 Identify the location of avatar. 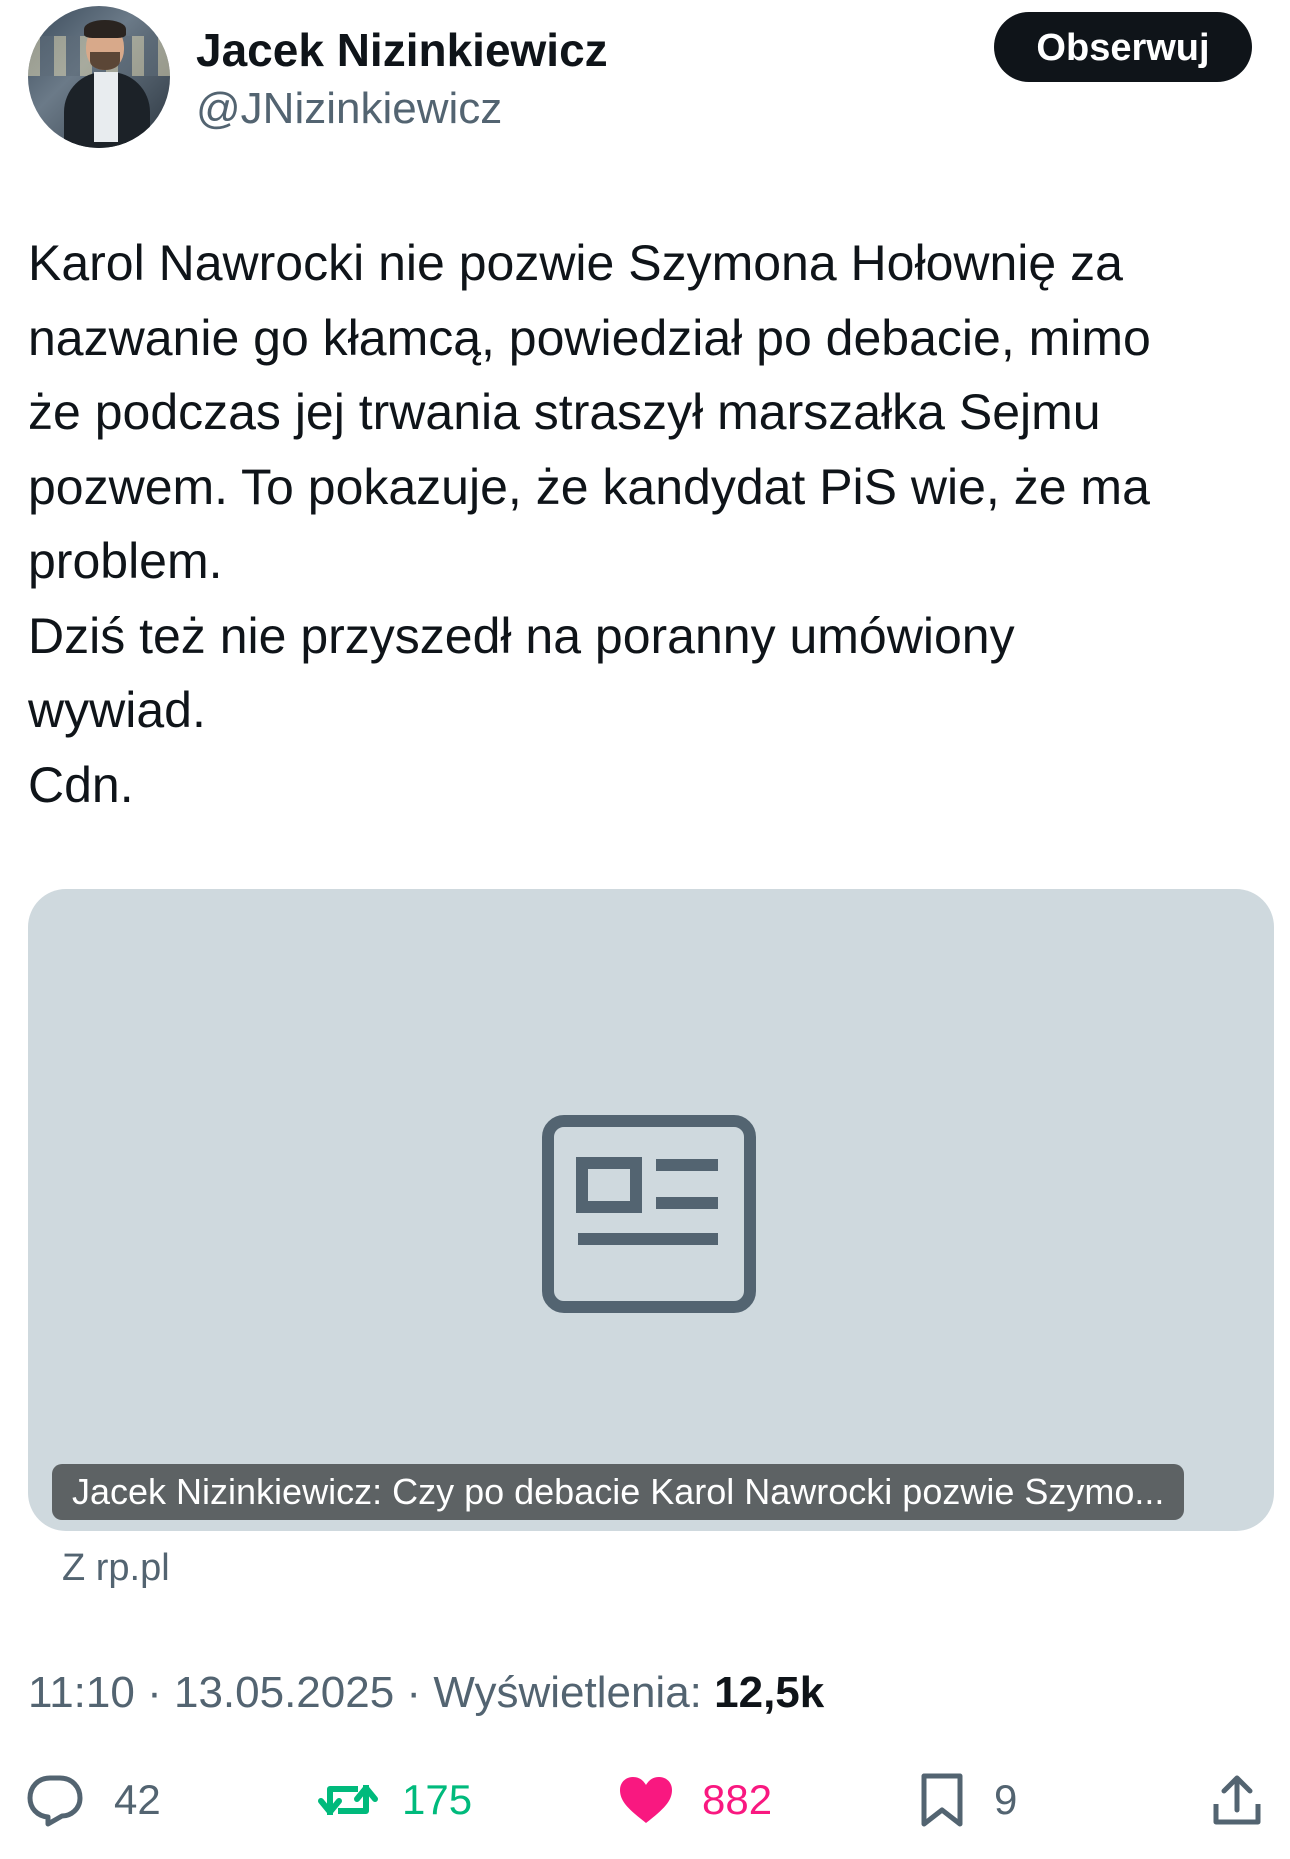
(99, 77).